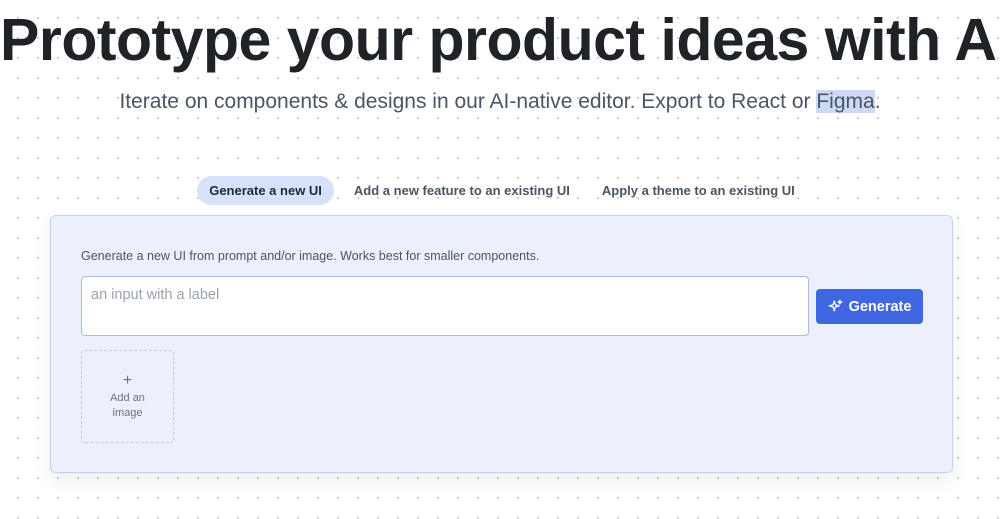 Image resolution: width=1000 pixels, height=519 pixels. Describe the element at coordinates (127, 405) in the screenshot. I see `add-image-label: Add an image` at that location.